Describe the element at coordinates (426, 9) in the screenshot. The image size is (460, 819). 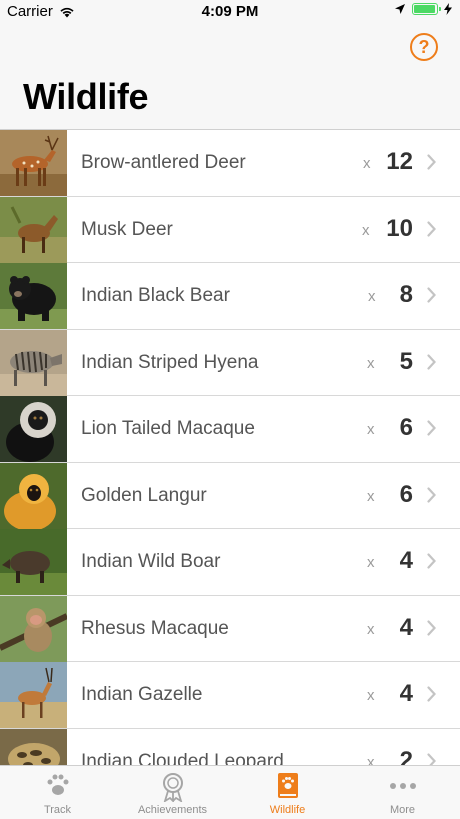
I see `battery-icon` at that location.